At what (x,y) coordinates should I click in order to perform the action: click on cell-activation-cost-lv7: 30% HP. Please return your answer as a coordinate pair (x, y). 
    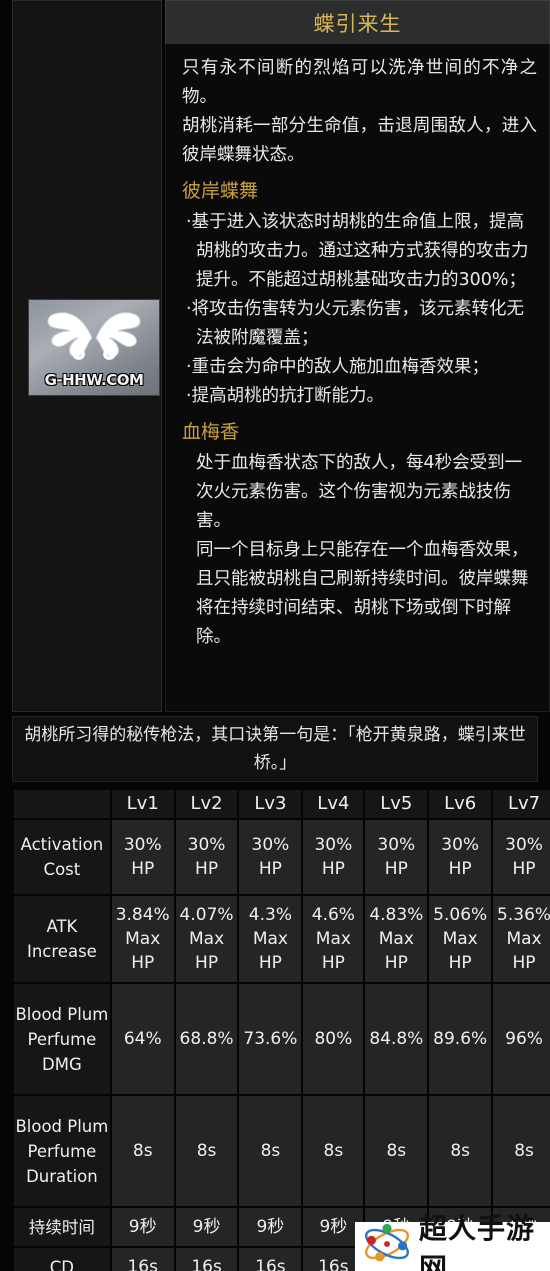
    Looking at the image, I should click on (521, 857).